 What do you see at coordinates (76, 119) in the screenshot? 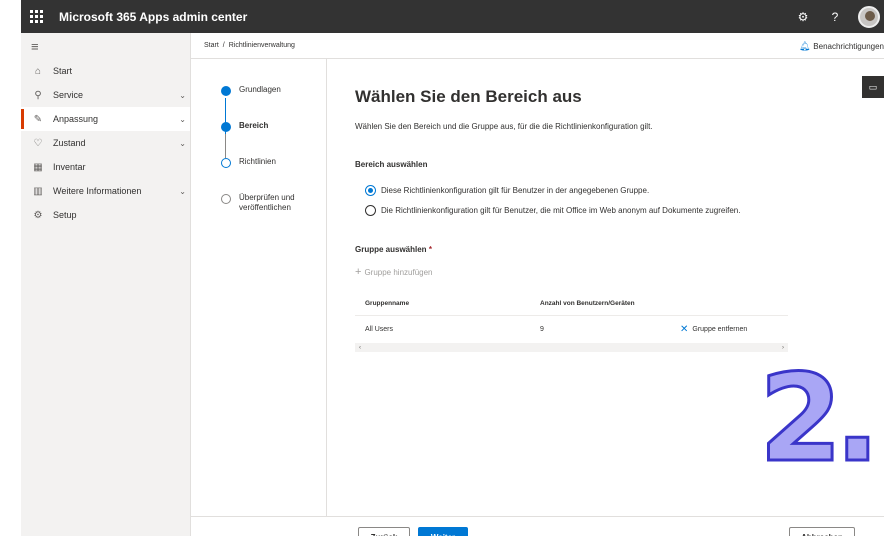
I see `sidebar-item-label: Anpassung` at bounding box center [76, 119].